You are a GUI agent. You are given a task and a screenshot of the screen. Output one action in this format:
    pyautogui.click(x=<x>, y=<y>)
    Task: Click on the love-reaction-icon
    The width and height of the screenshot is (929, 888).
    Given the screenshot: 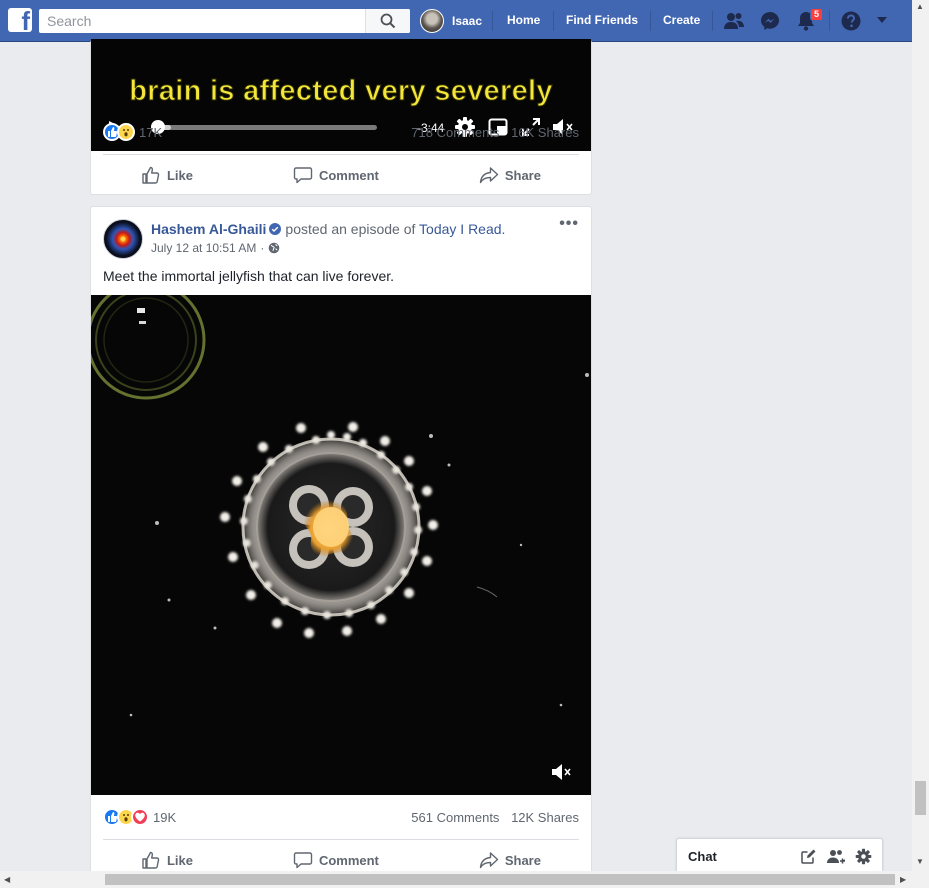 What is the action you would take?
    pyautogui.click(x=140, y=817)
    